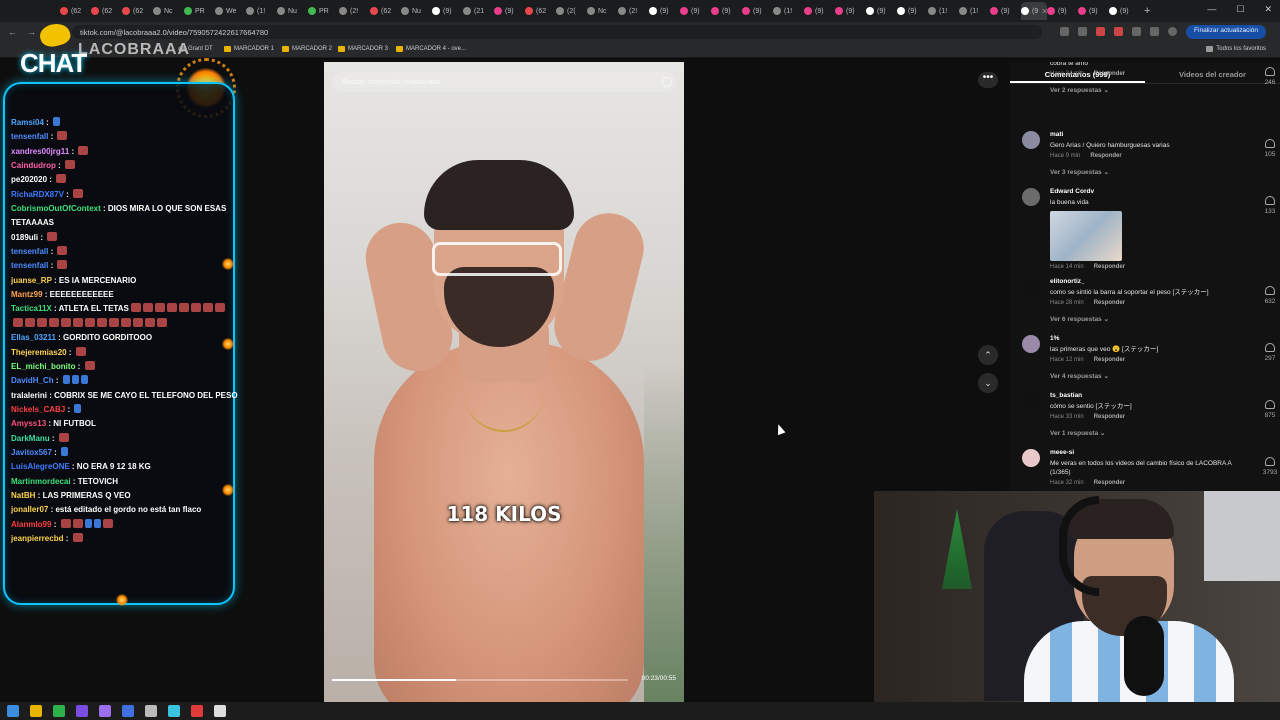 The width and height of the screenshot is (1280, 720). Describe the element at coordinates (1147, 338) in the screenshot. I see `commenter-name: 1%` at that location.